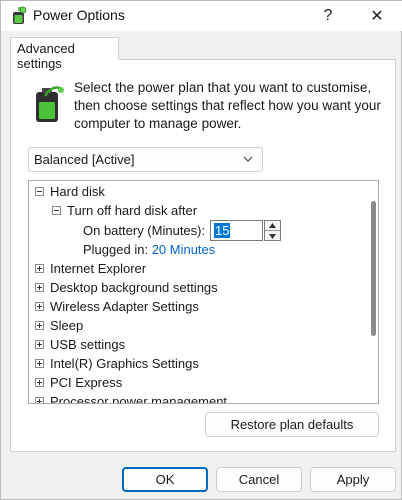  Describe the element at coordinates (50, 104) in the screenshot. I see `battery-icon` at that location.